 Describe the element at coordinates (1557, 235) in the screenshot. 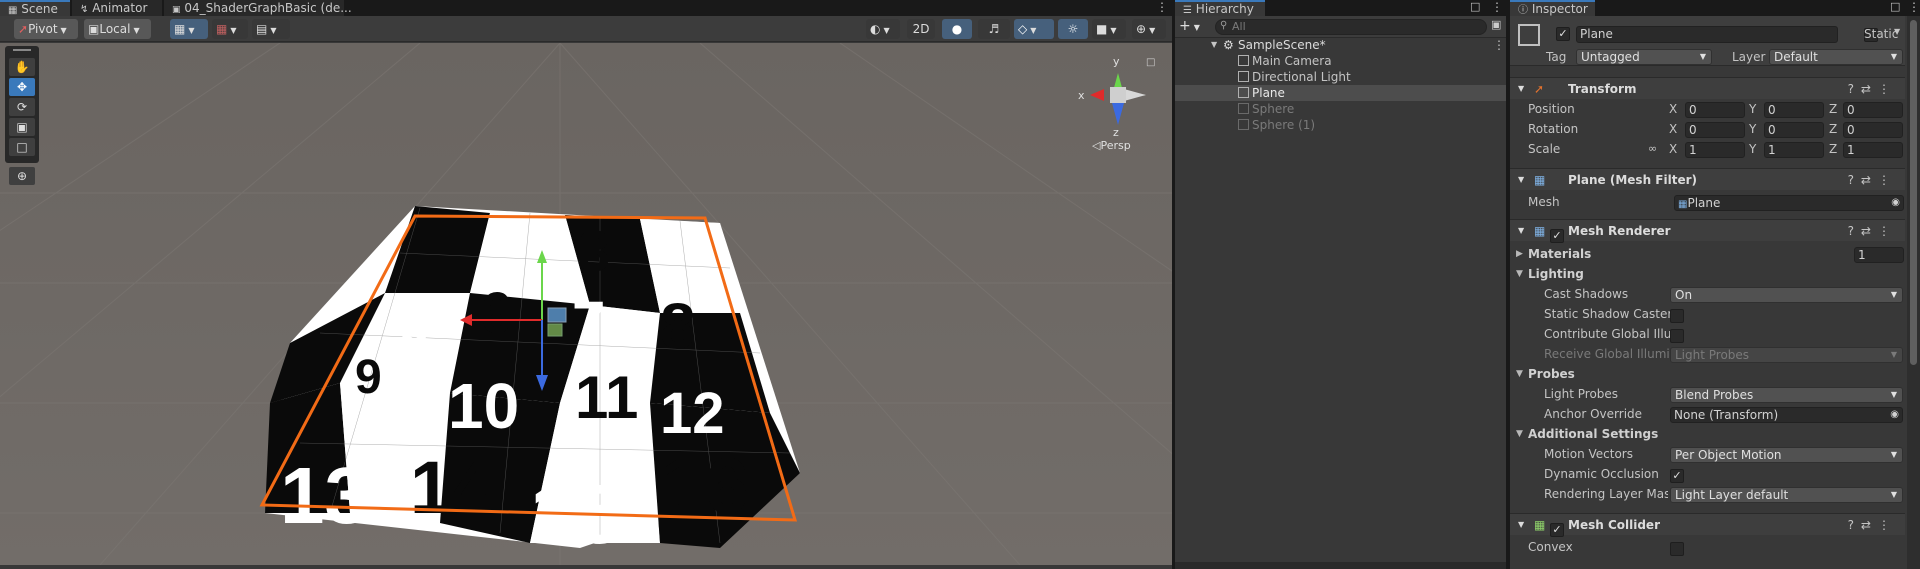

I see `mesh-renderer-enabled-checkbox: ✓` at that location.